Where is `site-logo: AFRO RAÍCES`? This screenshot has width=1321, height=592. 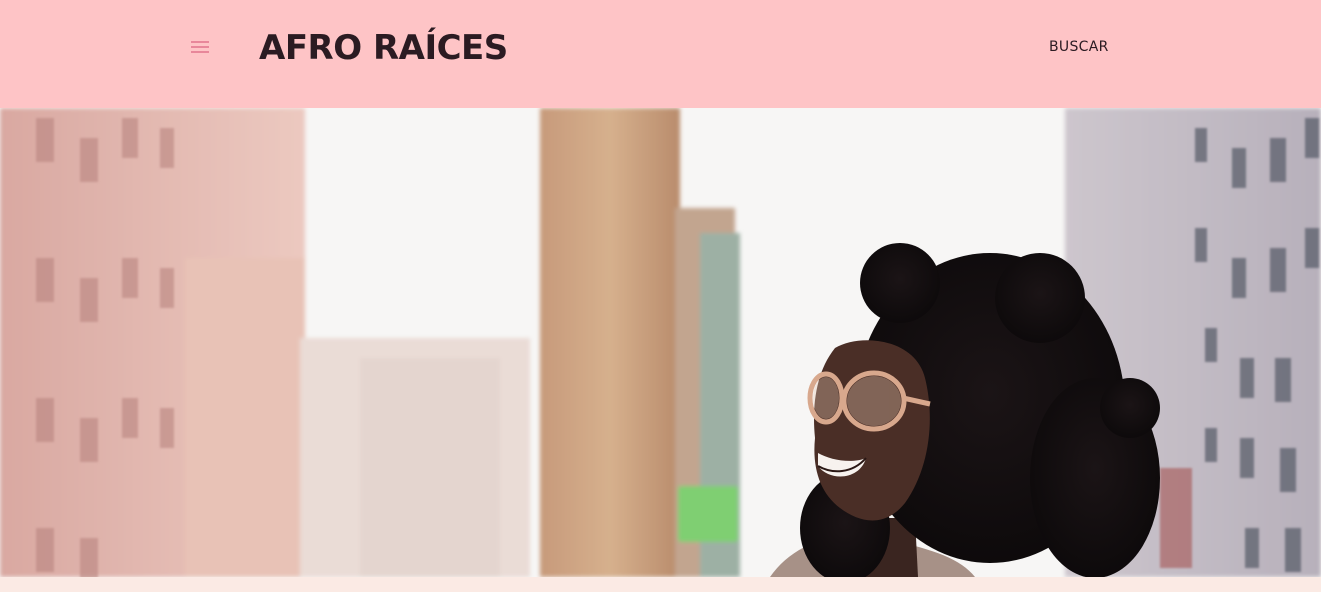 site-logo: AFRO RAÍCES is located at coordinates (383, 48).